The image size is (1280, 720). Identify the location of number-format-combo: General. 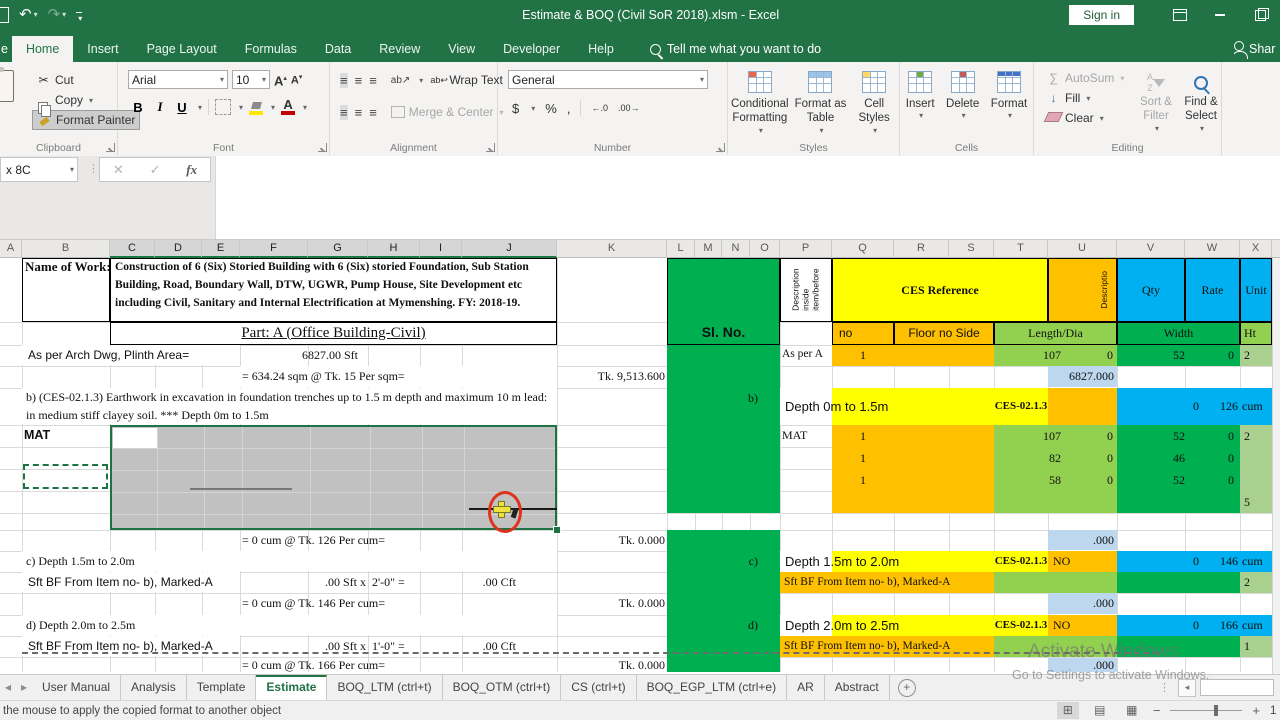
(608, 79).